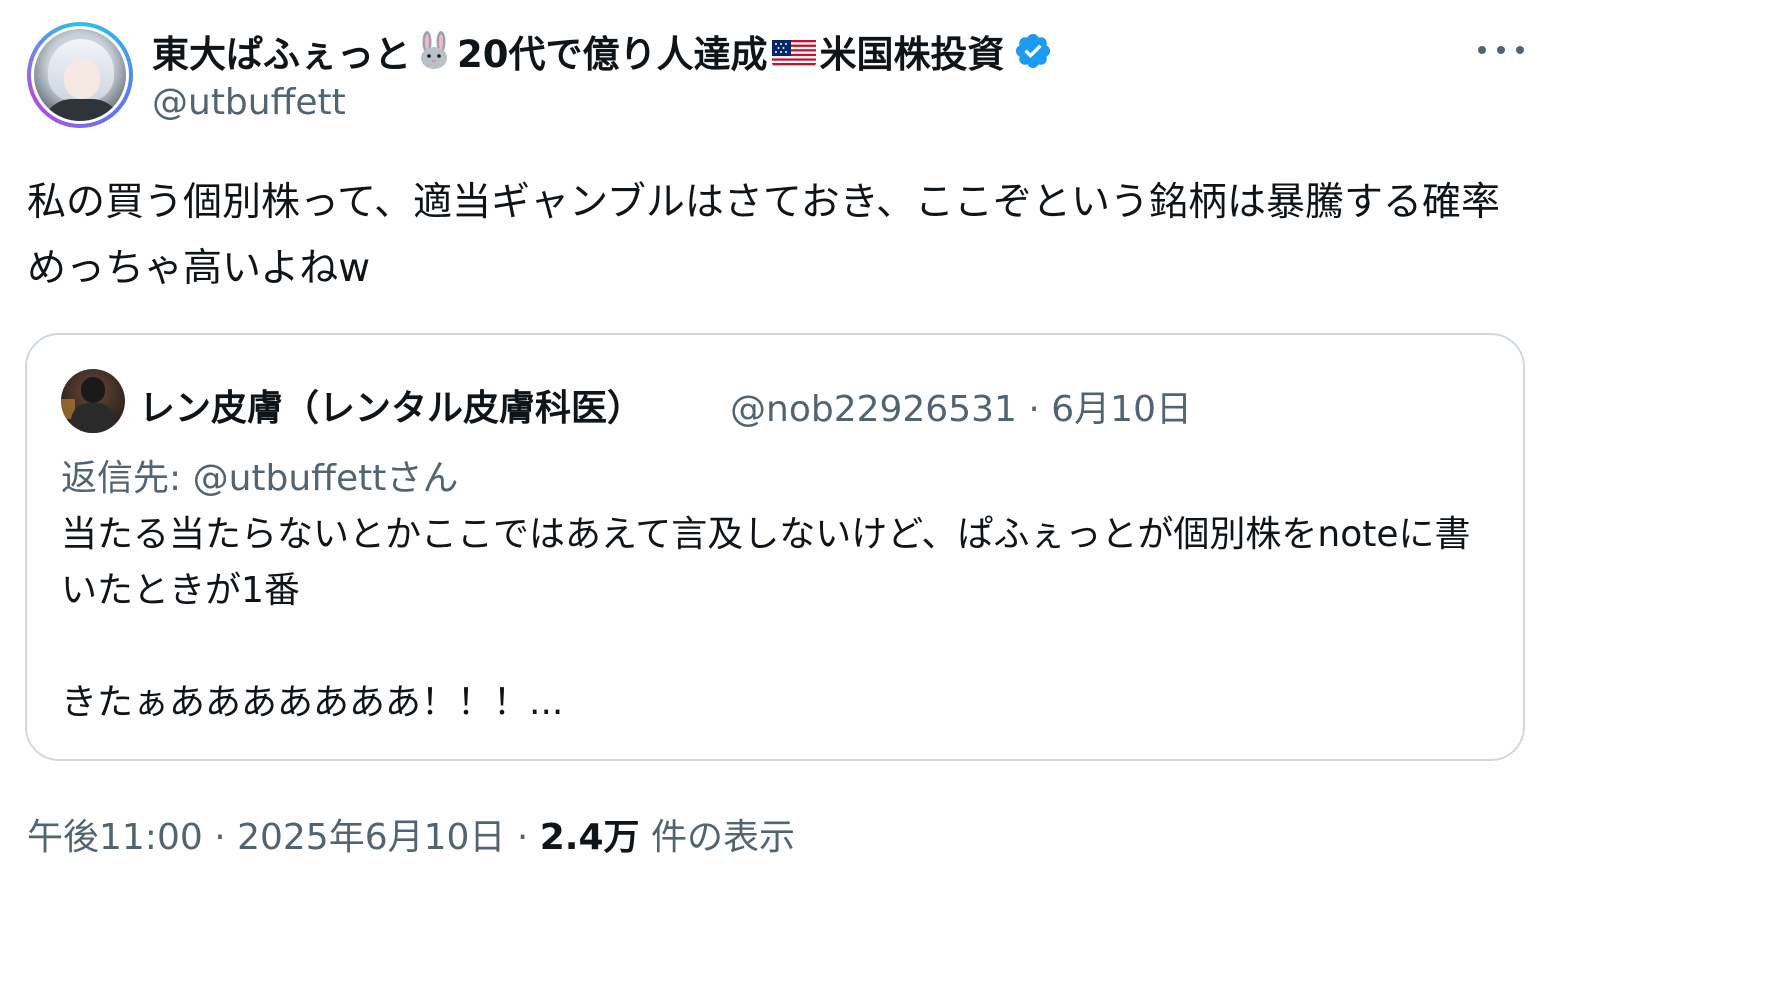  I want to click on quoted-handle-date: @nob22926531 · 6月10日, so click(961, 409).